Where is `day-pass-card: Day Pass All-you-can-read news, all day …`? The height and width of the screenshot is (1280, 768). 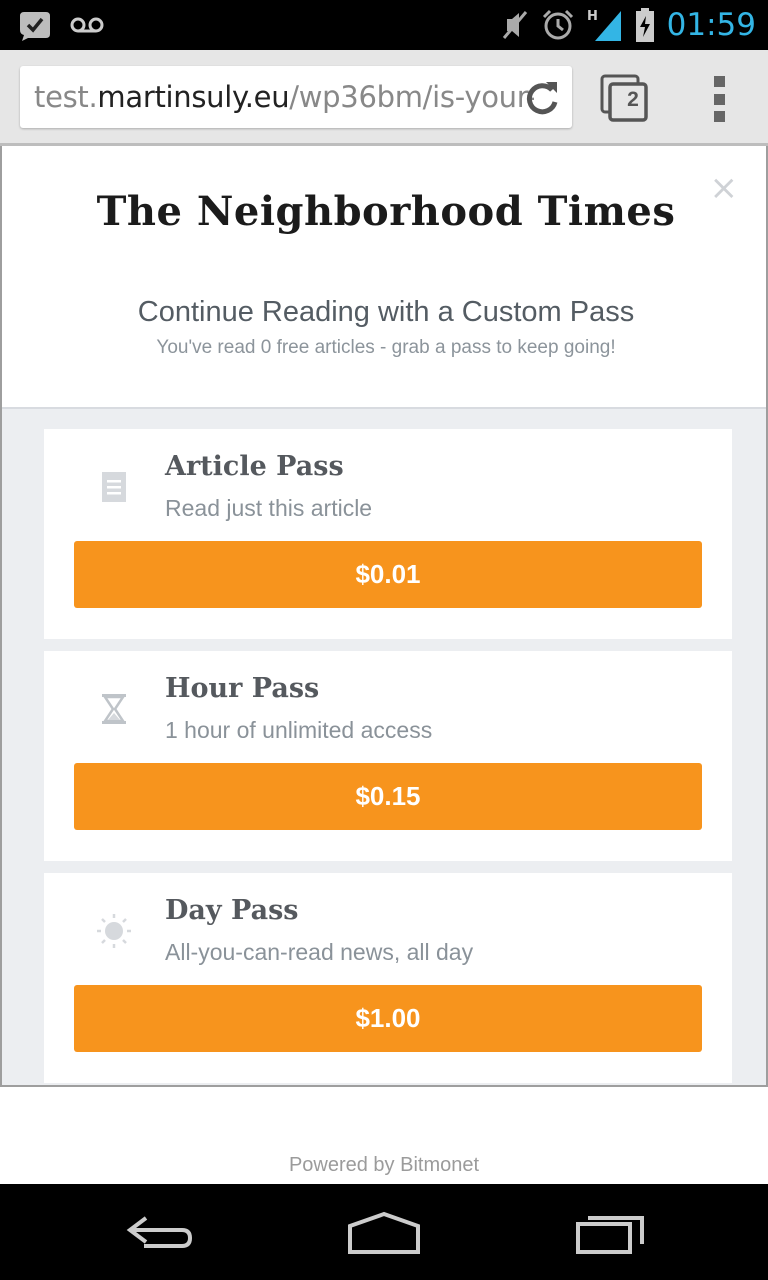
day-pass-card: Day Pass All-you-can-read news, all day … is located at coordinates (388, 978).